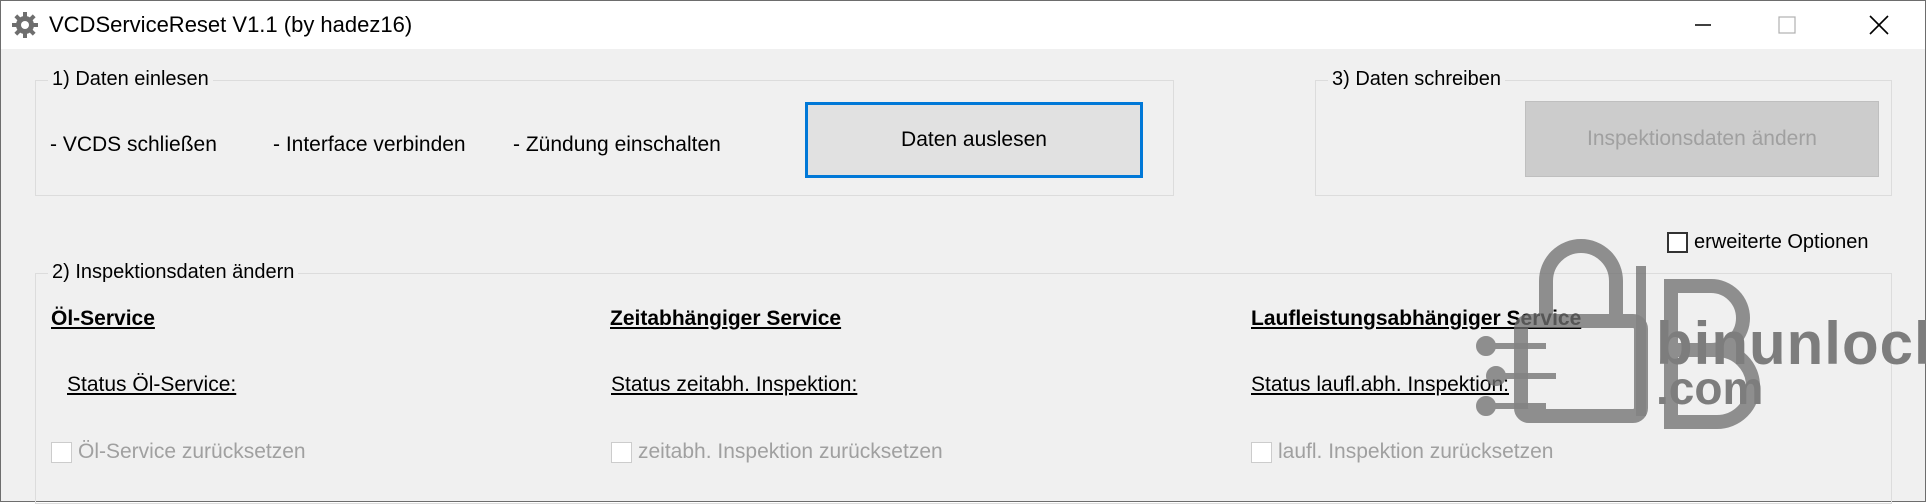 This screenshot has width=1926, height=504. What do you see at coordinates (173, 272) in the screenshot?
I see `group-change-inspection-label: 2) Inspektionsdaten ändern` at bounding box center [173, 272].